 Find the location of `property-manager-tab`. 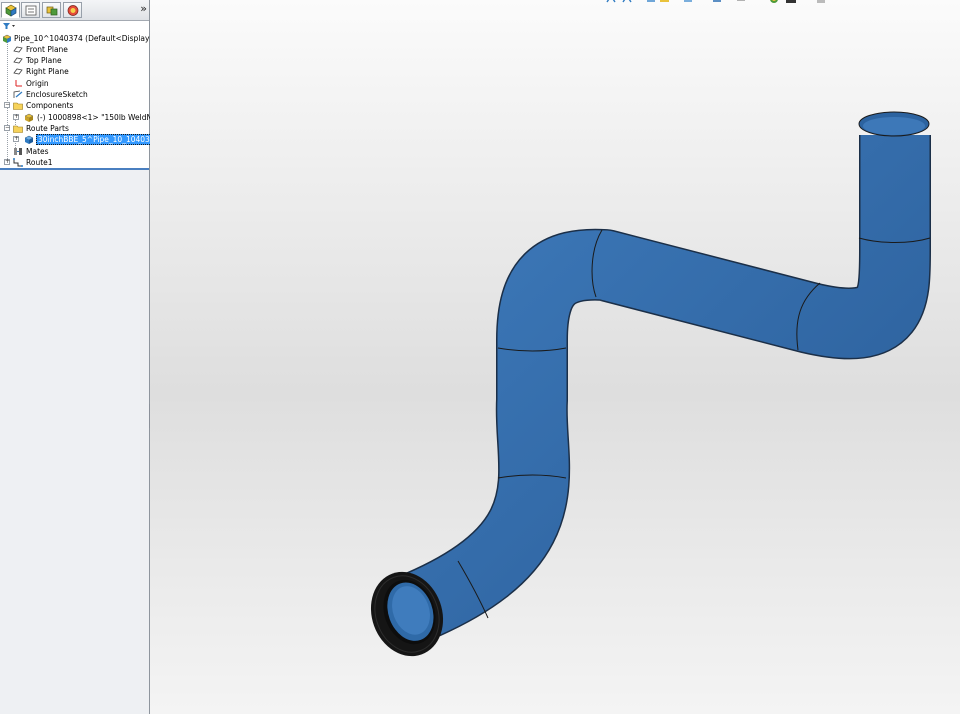

property-manager-tab is located at coordinates (30, 10).